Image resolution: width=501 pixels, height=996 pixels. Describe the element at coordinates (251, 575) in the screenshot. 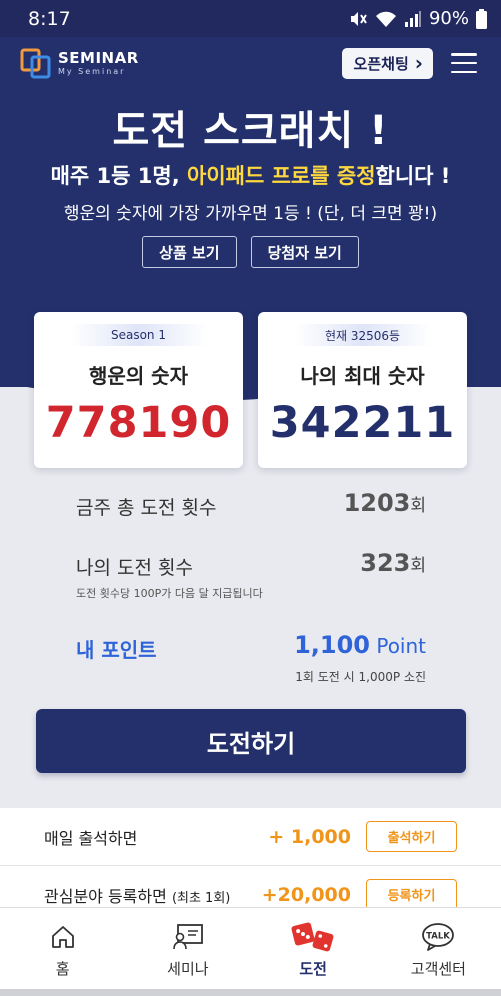

I see `my-challenges-stat: 나의 도전 횟수 323회 도전 횟수당 100P가 다음 달 지급됩니다` at that location.